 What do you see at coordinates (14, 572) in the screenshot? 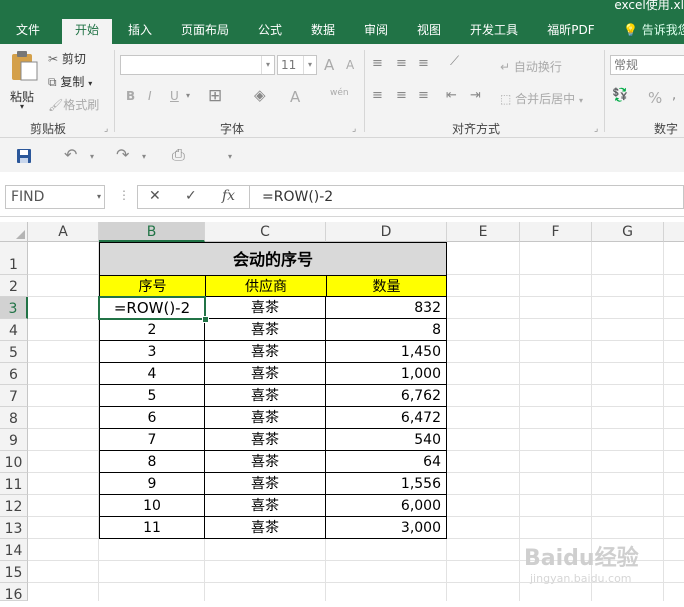
I see `row-header-15: 15` at bounding box center [14, 572].